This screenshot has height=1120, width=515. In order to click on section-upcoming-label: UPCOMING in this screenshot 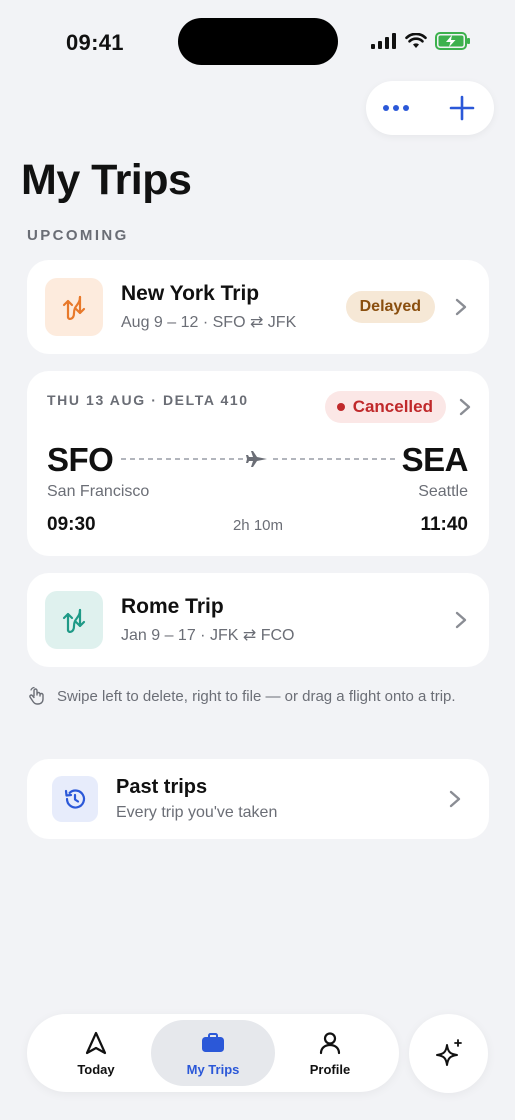, I will do `click(78, 235)`.